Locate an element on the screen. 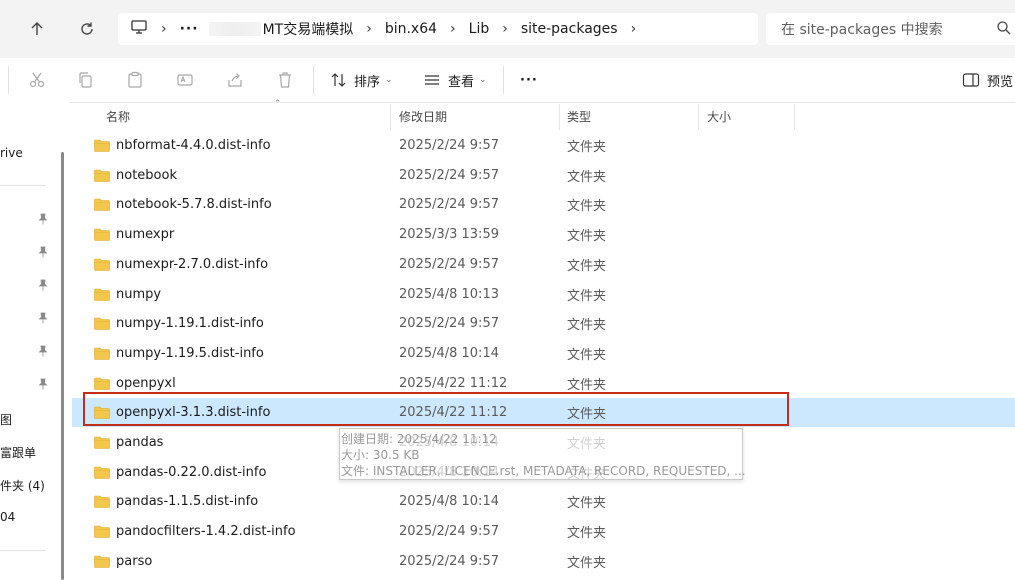 The height and width of the screenshot is (580, 1015). preview-button: 预览 is located at coordinates (987, 80).